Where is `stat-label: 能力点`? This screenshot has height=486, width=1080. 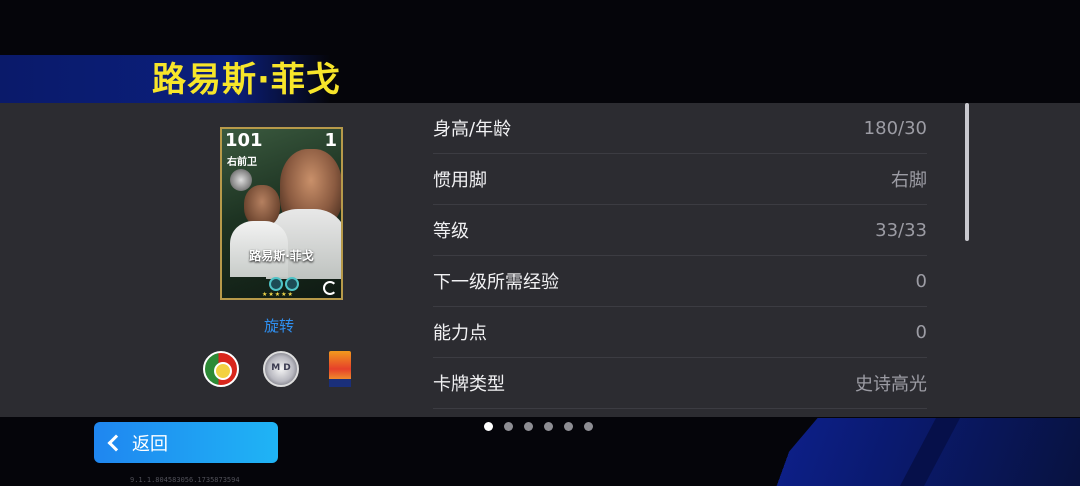 stat-label: 能力点 is located at coordinates (460, 333).